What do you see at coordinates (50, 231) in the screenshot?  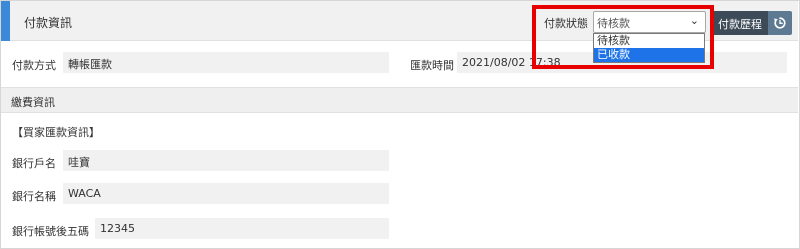 I see `bank-account-last5-label: 銀行帳號後五碼` at bounding box center [50, 231].